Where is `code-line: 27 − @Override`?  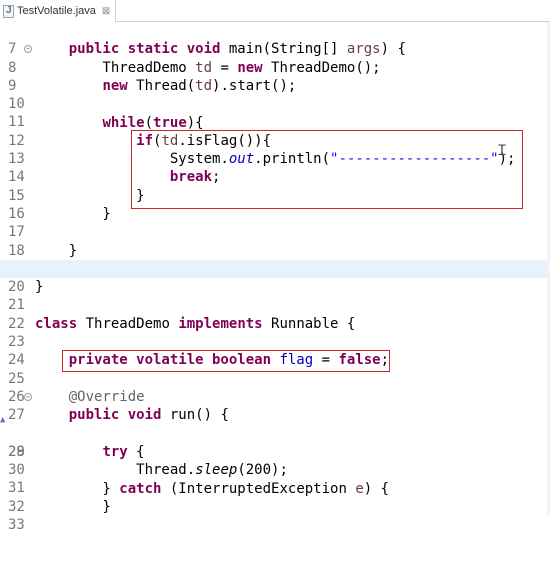
code-line: 27 − @Override is located at coordinates (275, 405).